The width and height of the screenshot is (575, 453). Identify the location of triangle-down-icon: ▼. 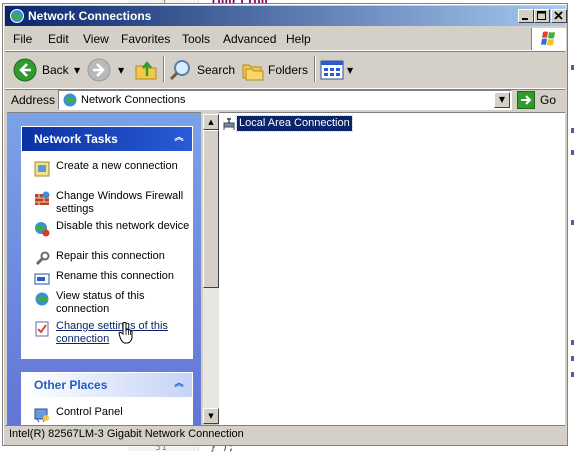
(211, 416).